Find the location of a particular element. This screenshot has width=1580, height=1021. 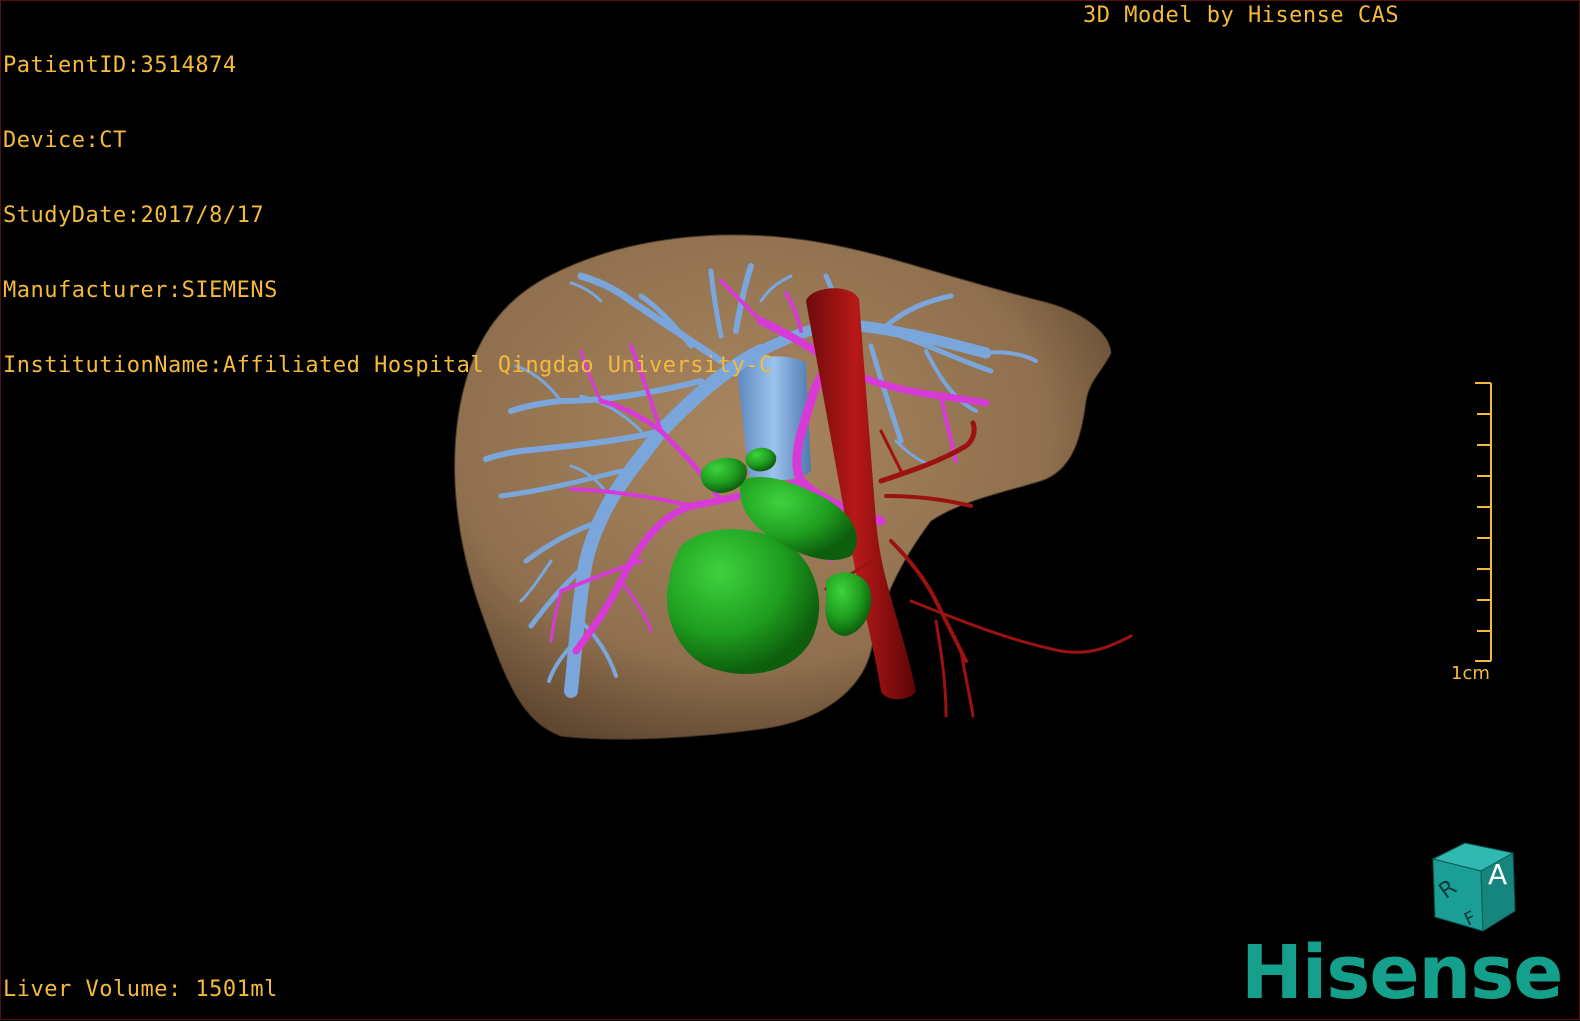

cube-face-top: A is located at coordinates (1497, 874).